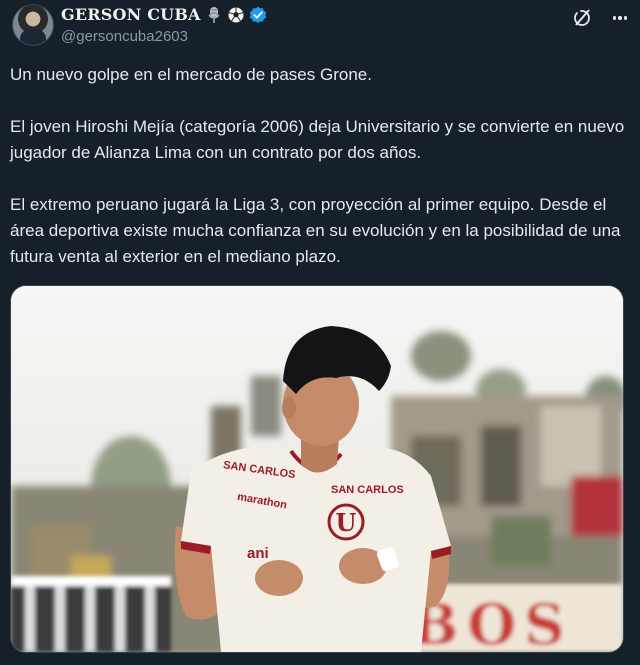 The height and width of the screenshot is (665, 640). I want to click on jersey-sponsor-text: ani, so click(258, 553).